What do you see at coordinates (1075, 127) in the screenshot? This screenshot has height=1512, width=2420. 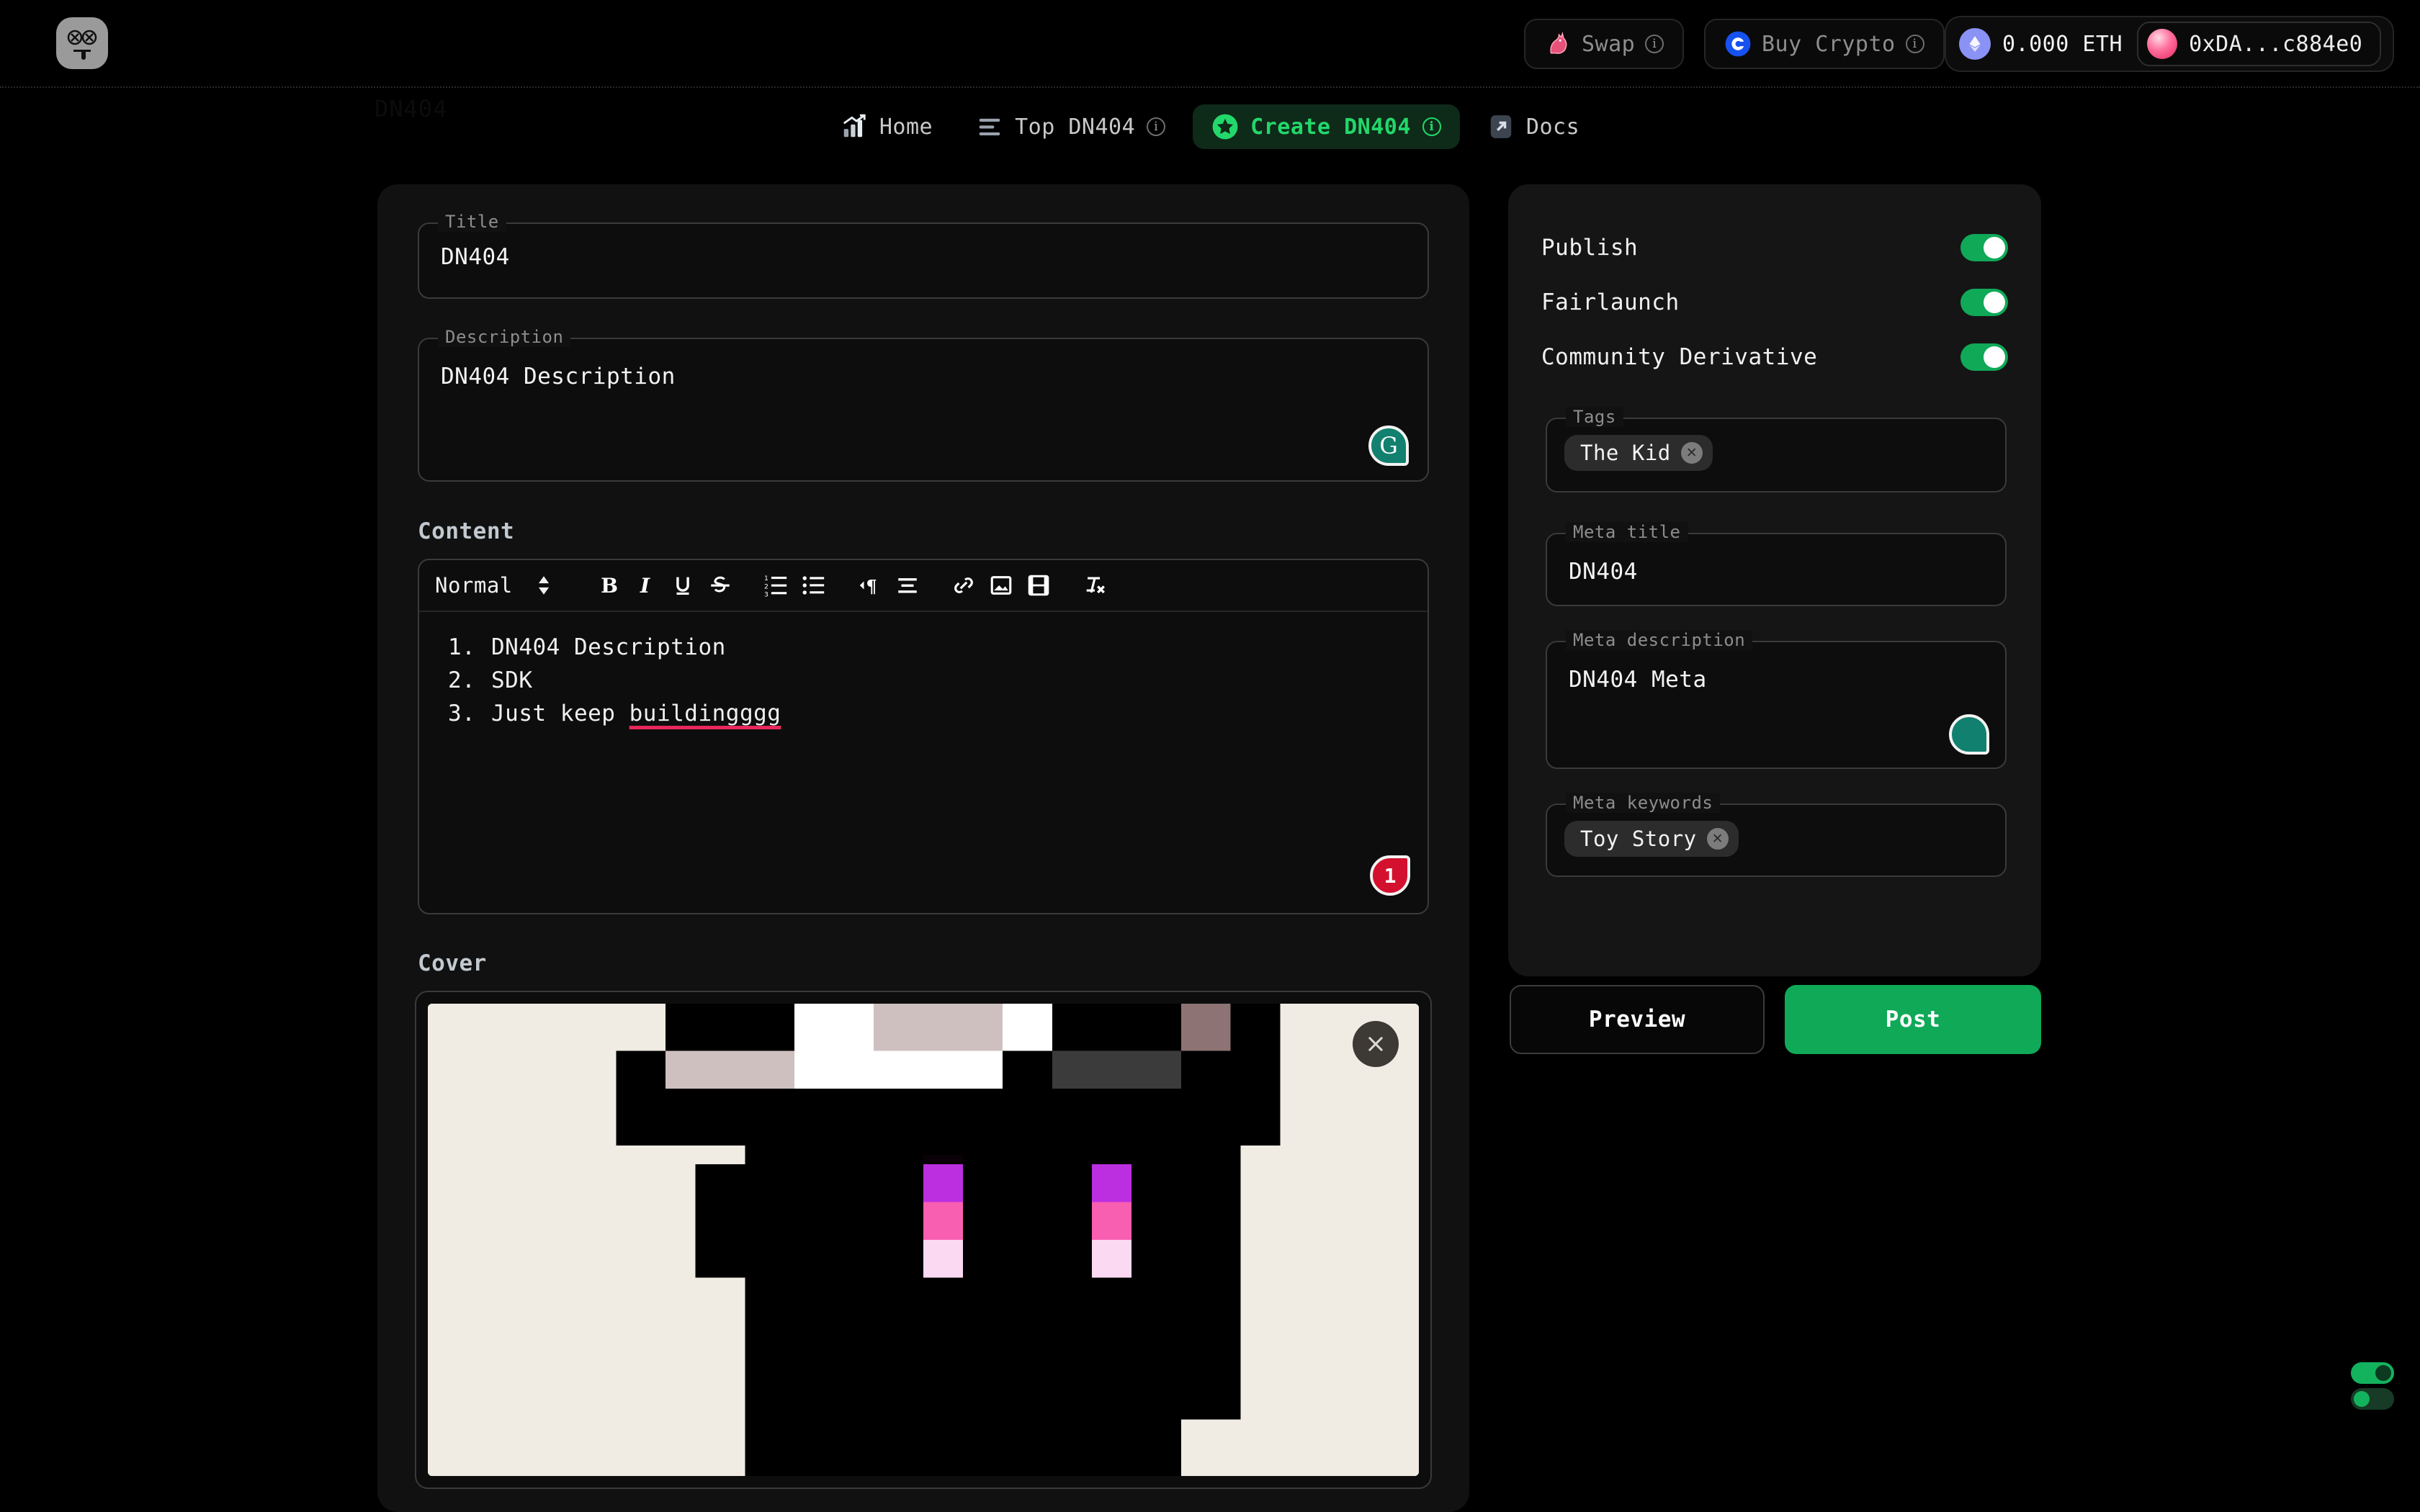 I see `nav-item-top-dn404-label: Top DN404` at bounding box center [1075, 127].